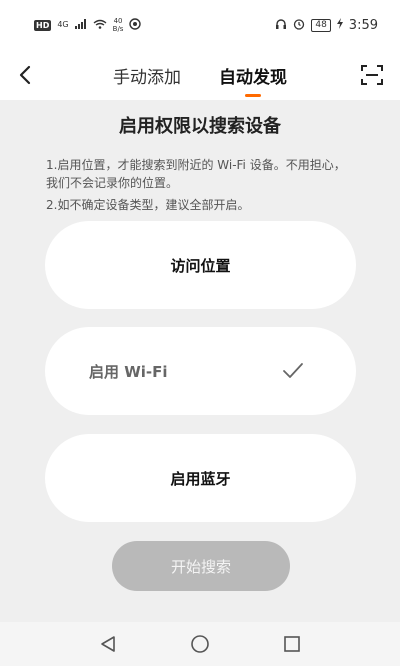  Describe the element at coordinates (293, 370) in the screenshot. I see `checkmark-icon` at that location.